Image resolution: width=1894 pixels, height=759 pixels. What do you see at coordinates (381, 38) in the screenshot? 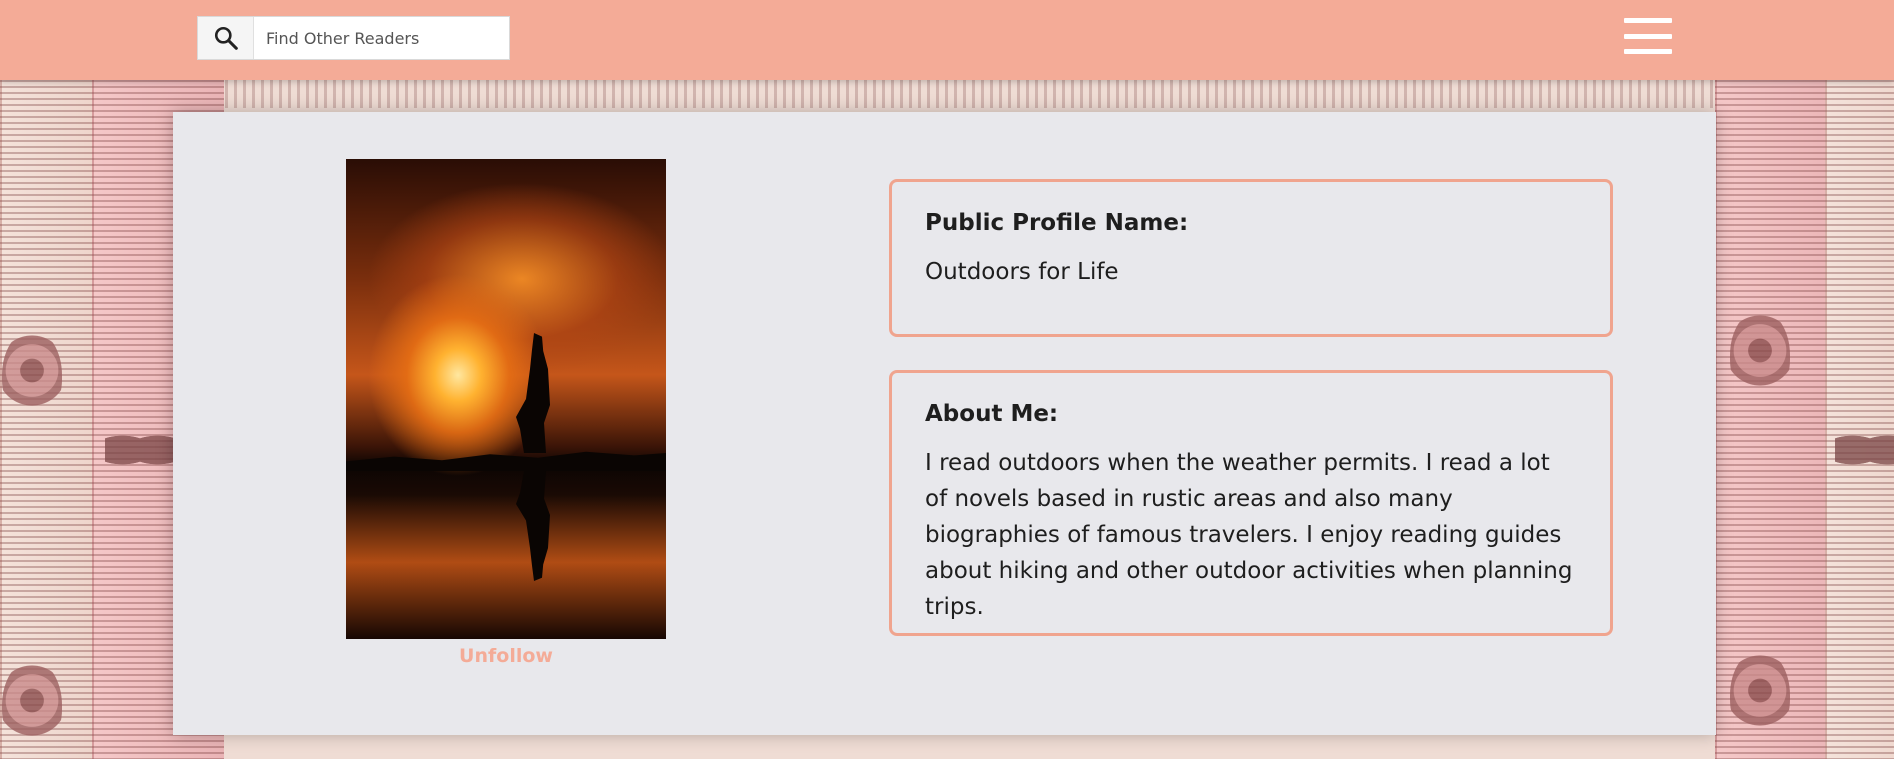
I see `search-input` at bounding box center [381, 38].